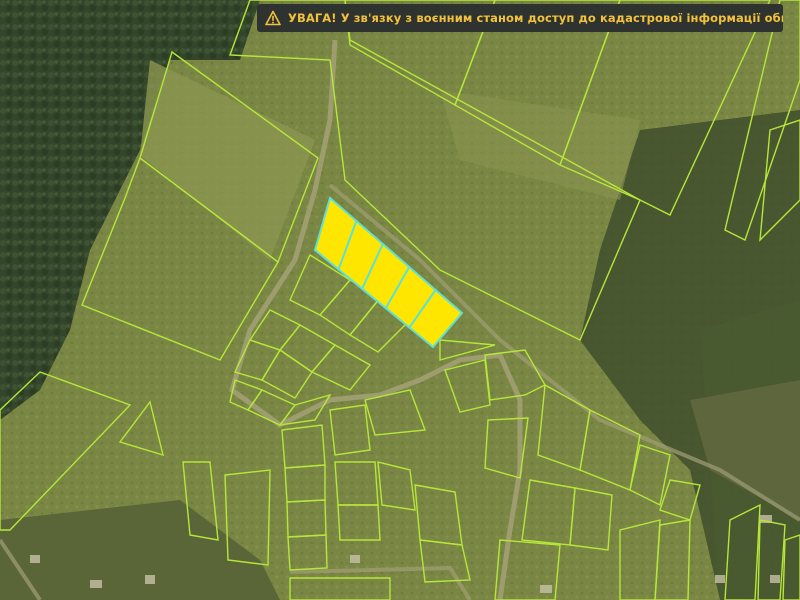 This screenshot has width=800, height=600. Describe the element at coordinates (273, 18) in the screenshot. I see `warning-icon` at that location.